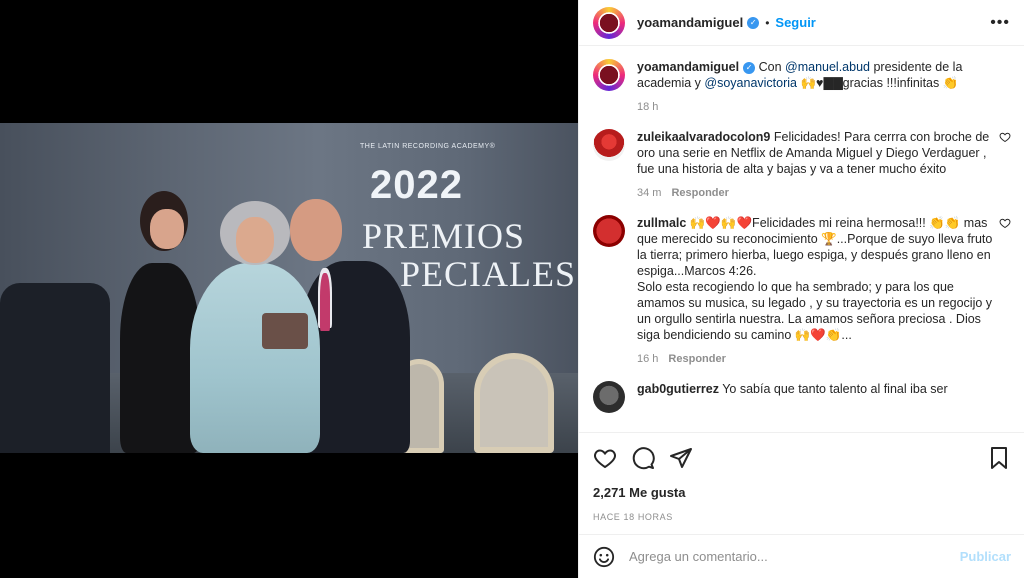 Image resolution: width=1024 pixels, height=578 pixels. What do you see at coordinates (1000, 23) in the screenshot?
I see `more-options-icon: •••` at bounding box center [1000, 23].